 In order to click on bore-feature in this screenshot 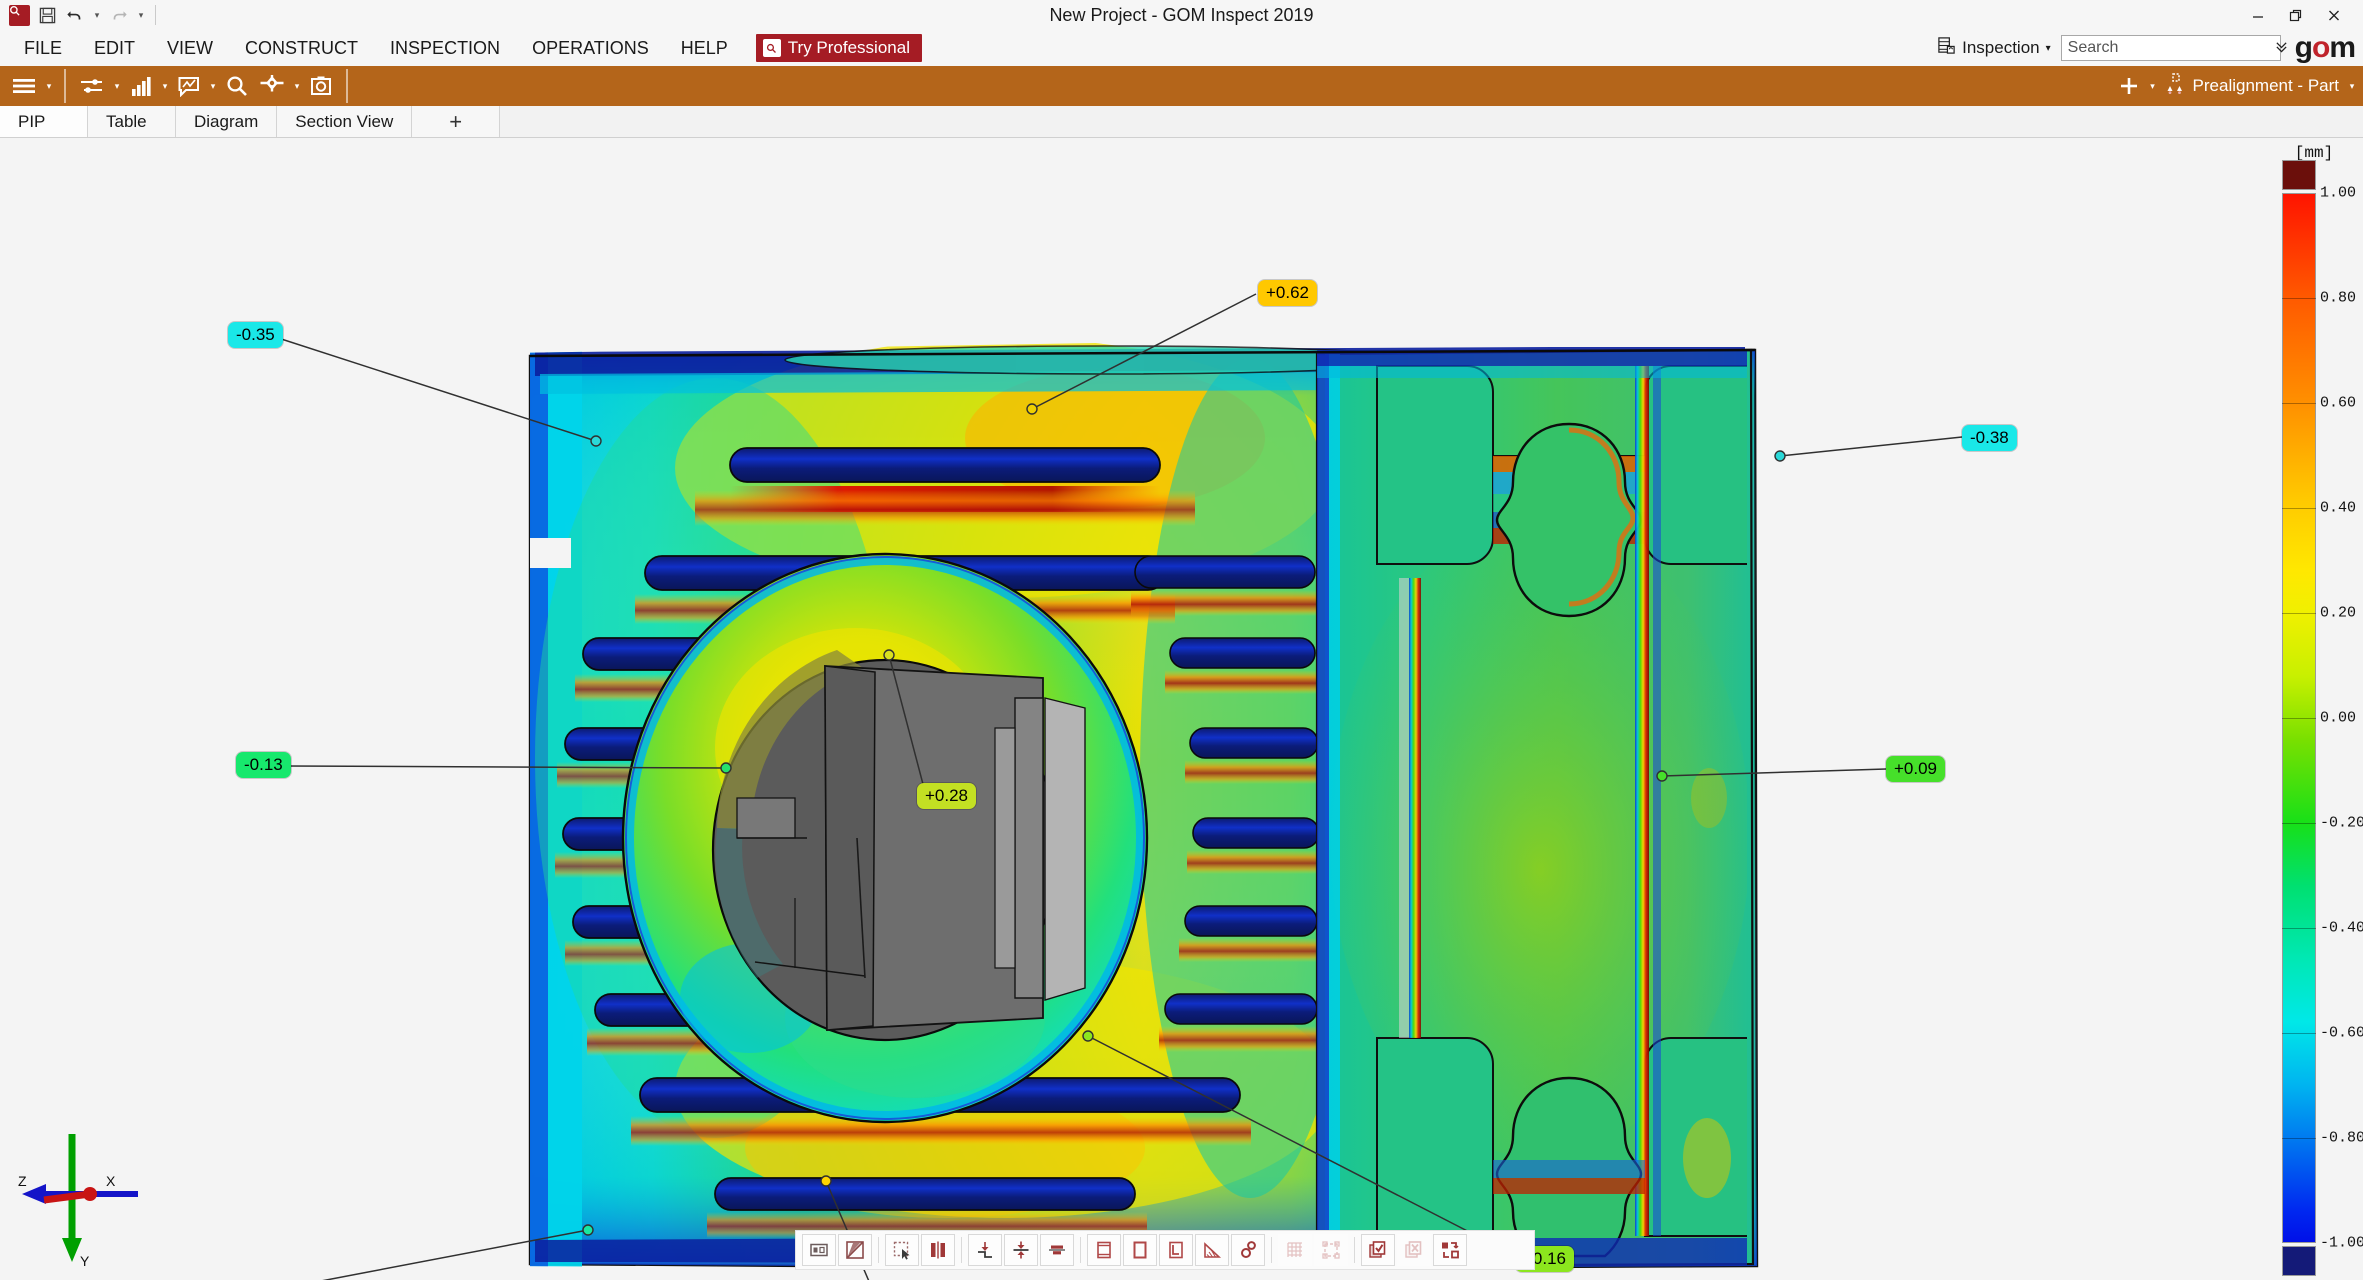, I will do `click(885, 838)`.